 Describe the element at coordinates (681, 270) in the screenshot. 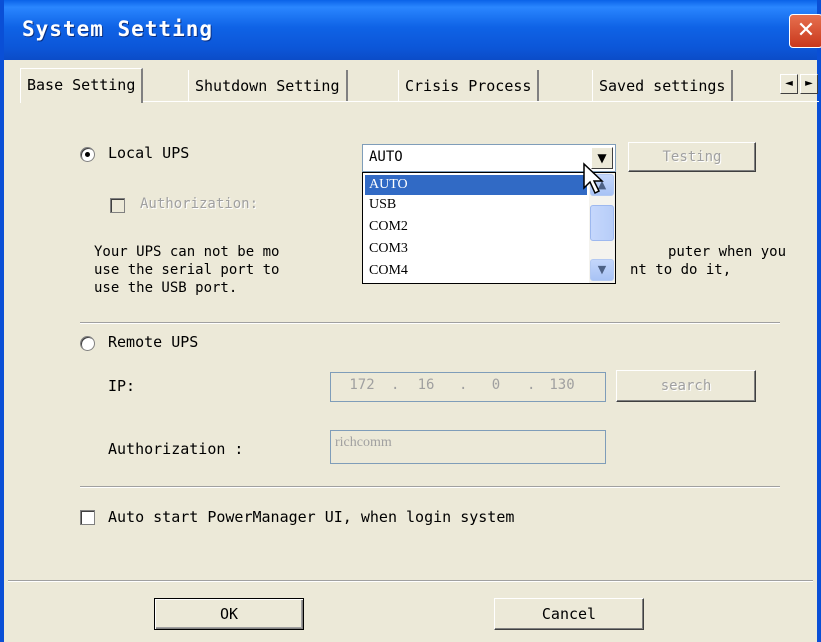

I see `note-line-2-right: nt to do it,` at that location.